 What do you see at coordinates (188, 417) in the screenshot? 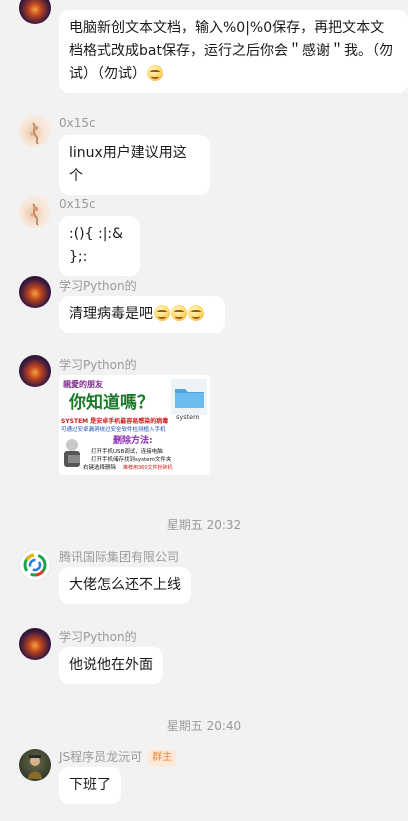
I see `folder-label: system` at bounding box center [188, 417].